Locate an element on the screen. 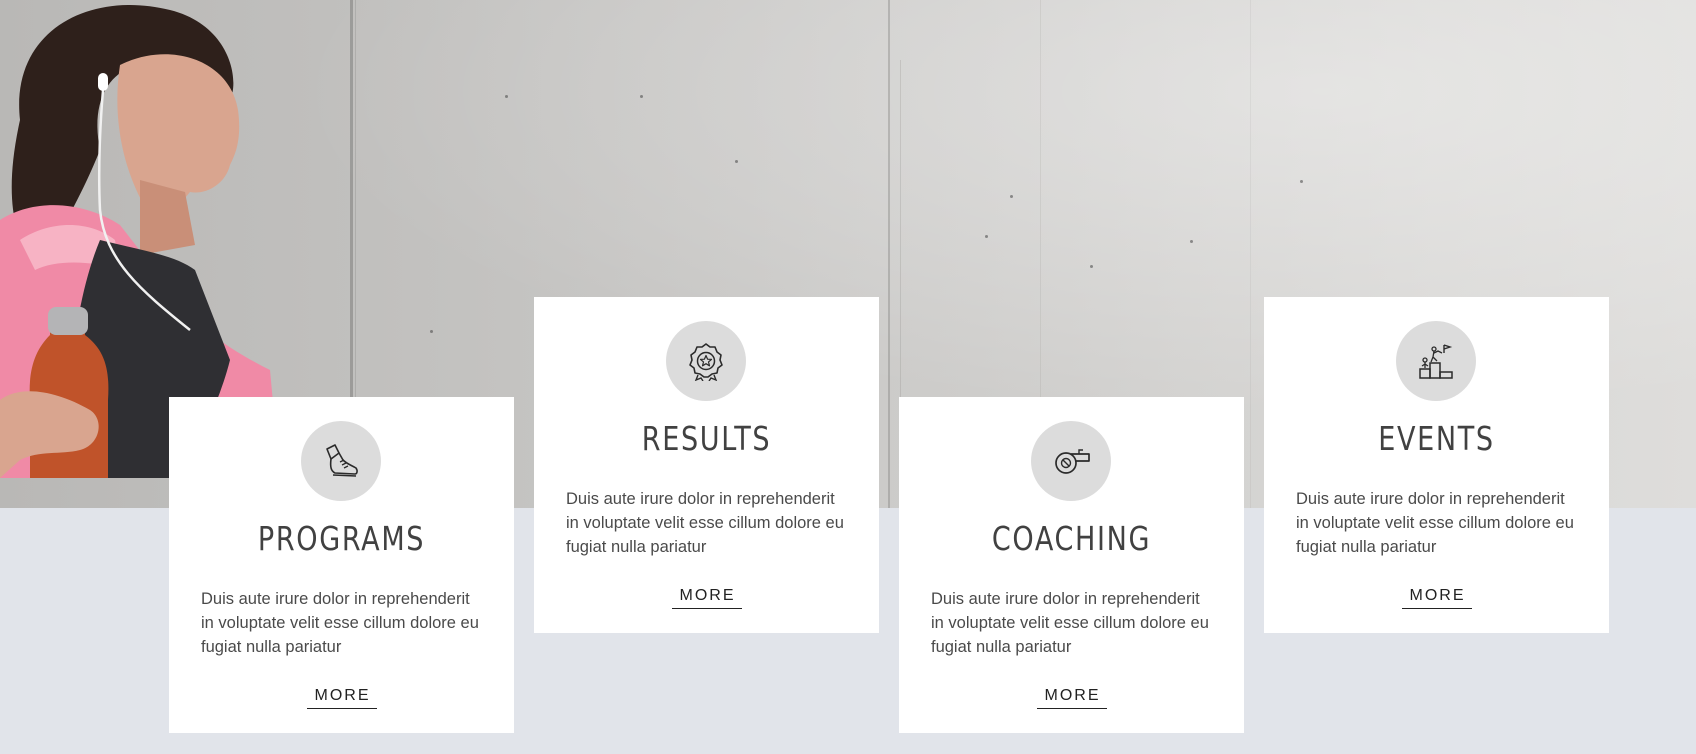  running-shoe-icon is located at coordinates (342, 460).